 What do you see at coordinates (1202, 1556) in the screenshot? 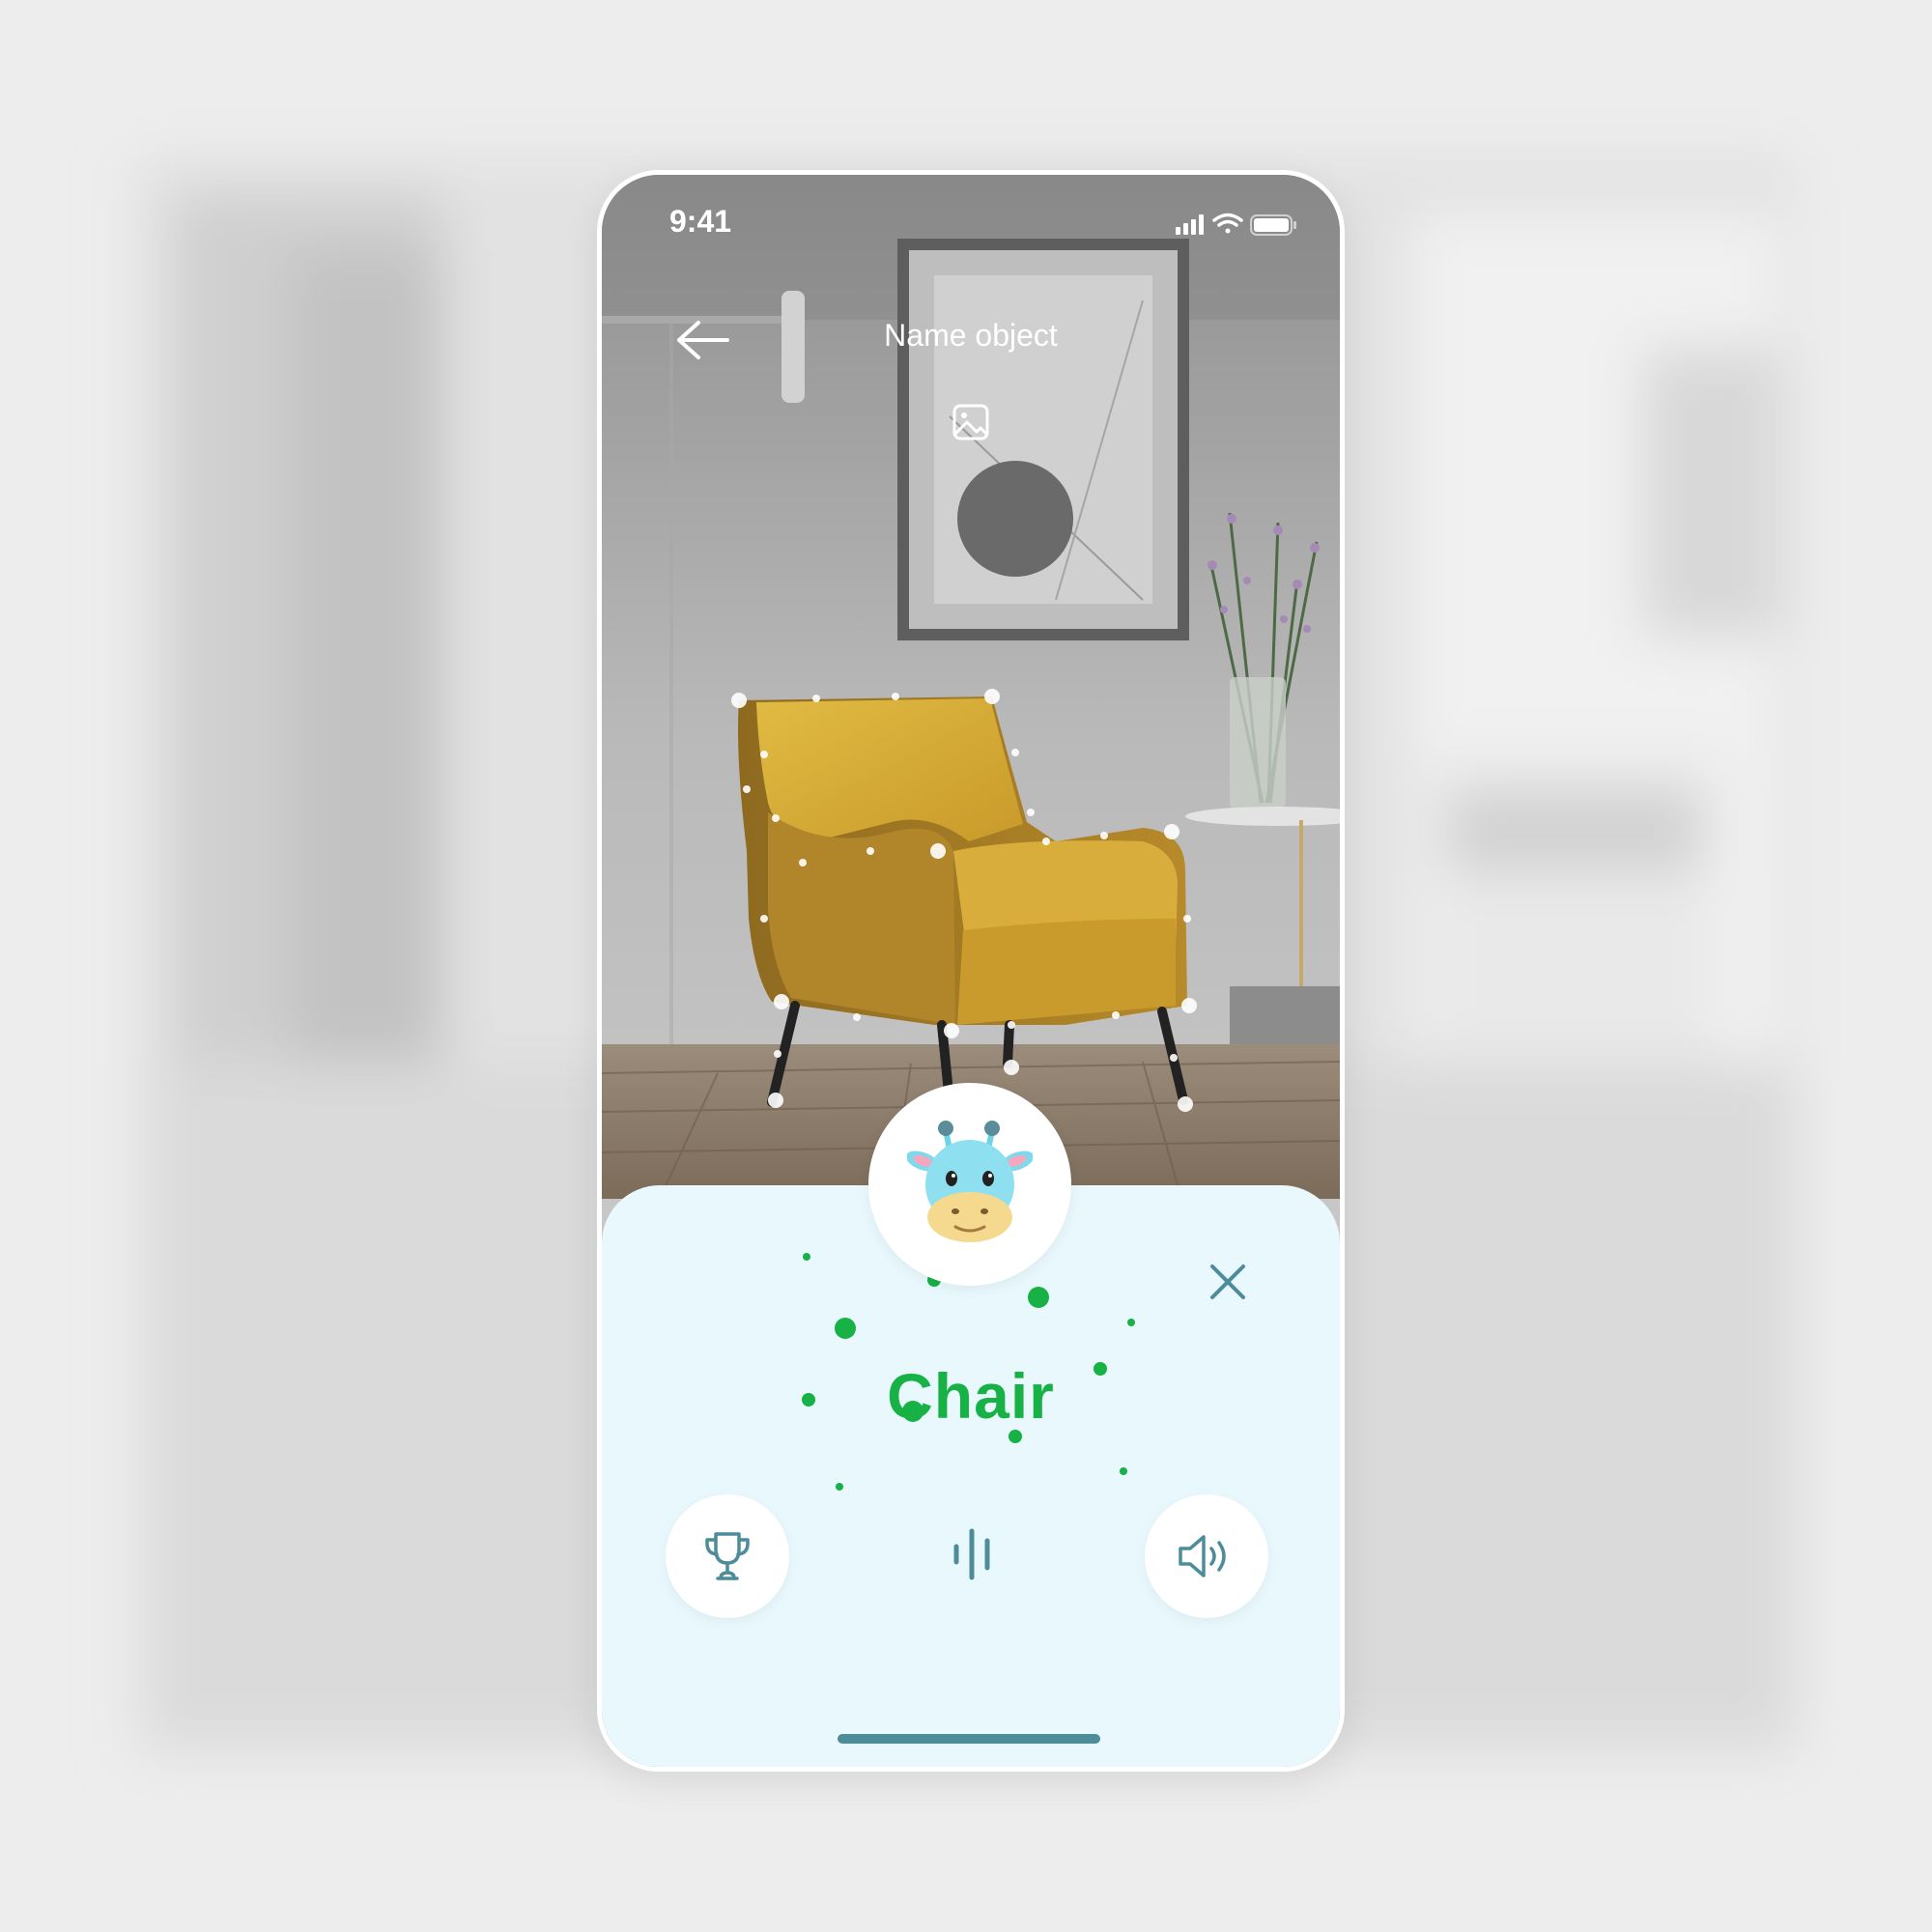
I see `speaker-icon` at bounding box center [1202, 1556].